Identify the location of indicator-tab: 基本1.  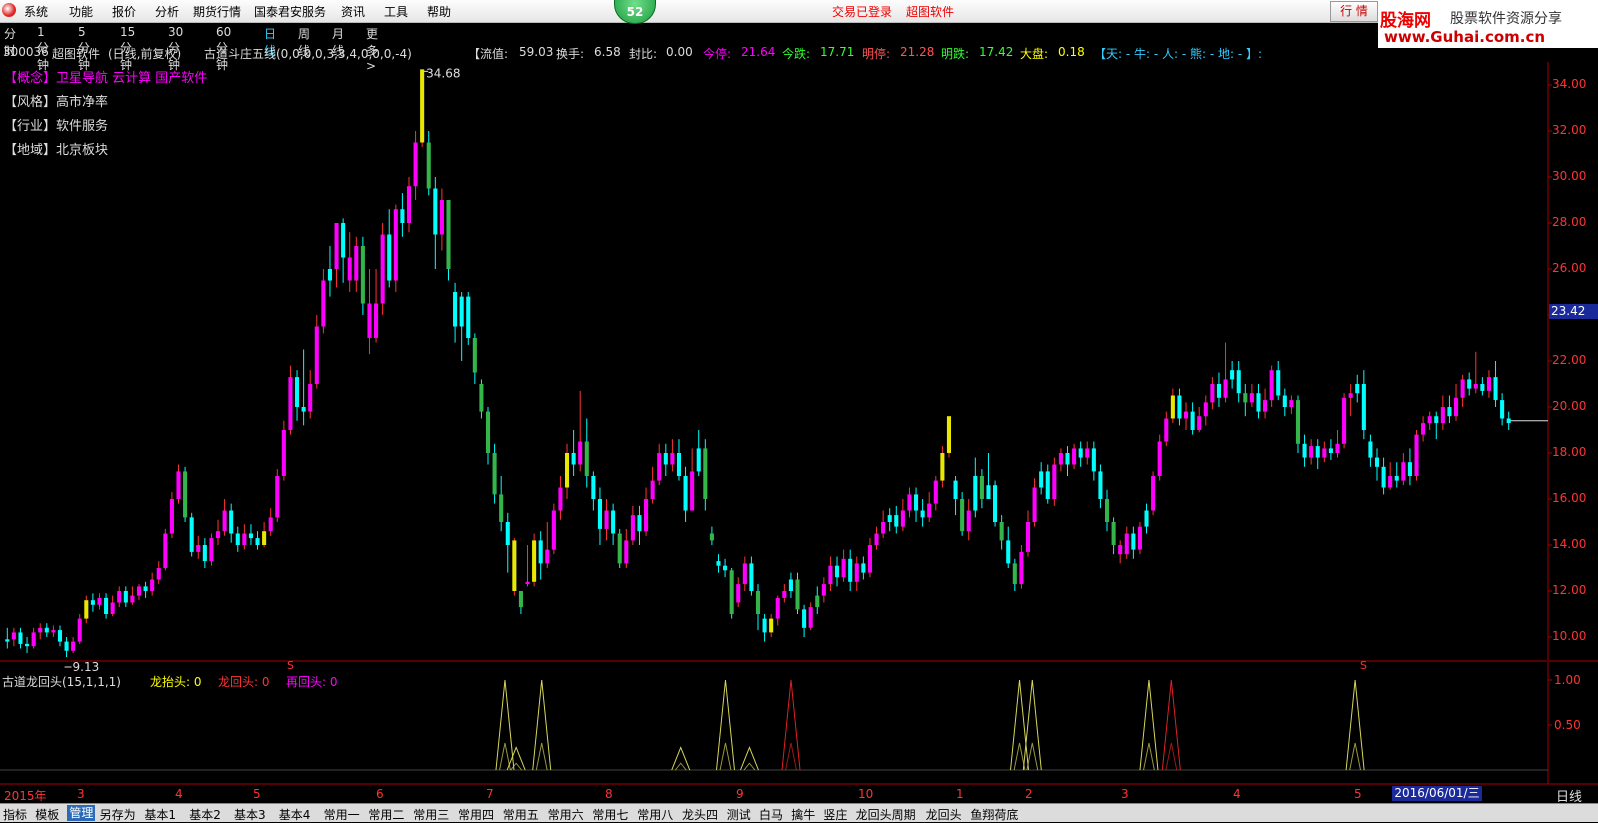
(160, 814).